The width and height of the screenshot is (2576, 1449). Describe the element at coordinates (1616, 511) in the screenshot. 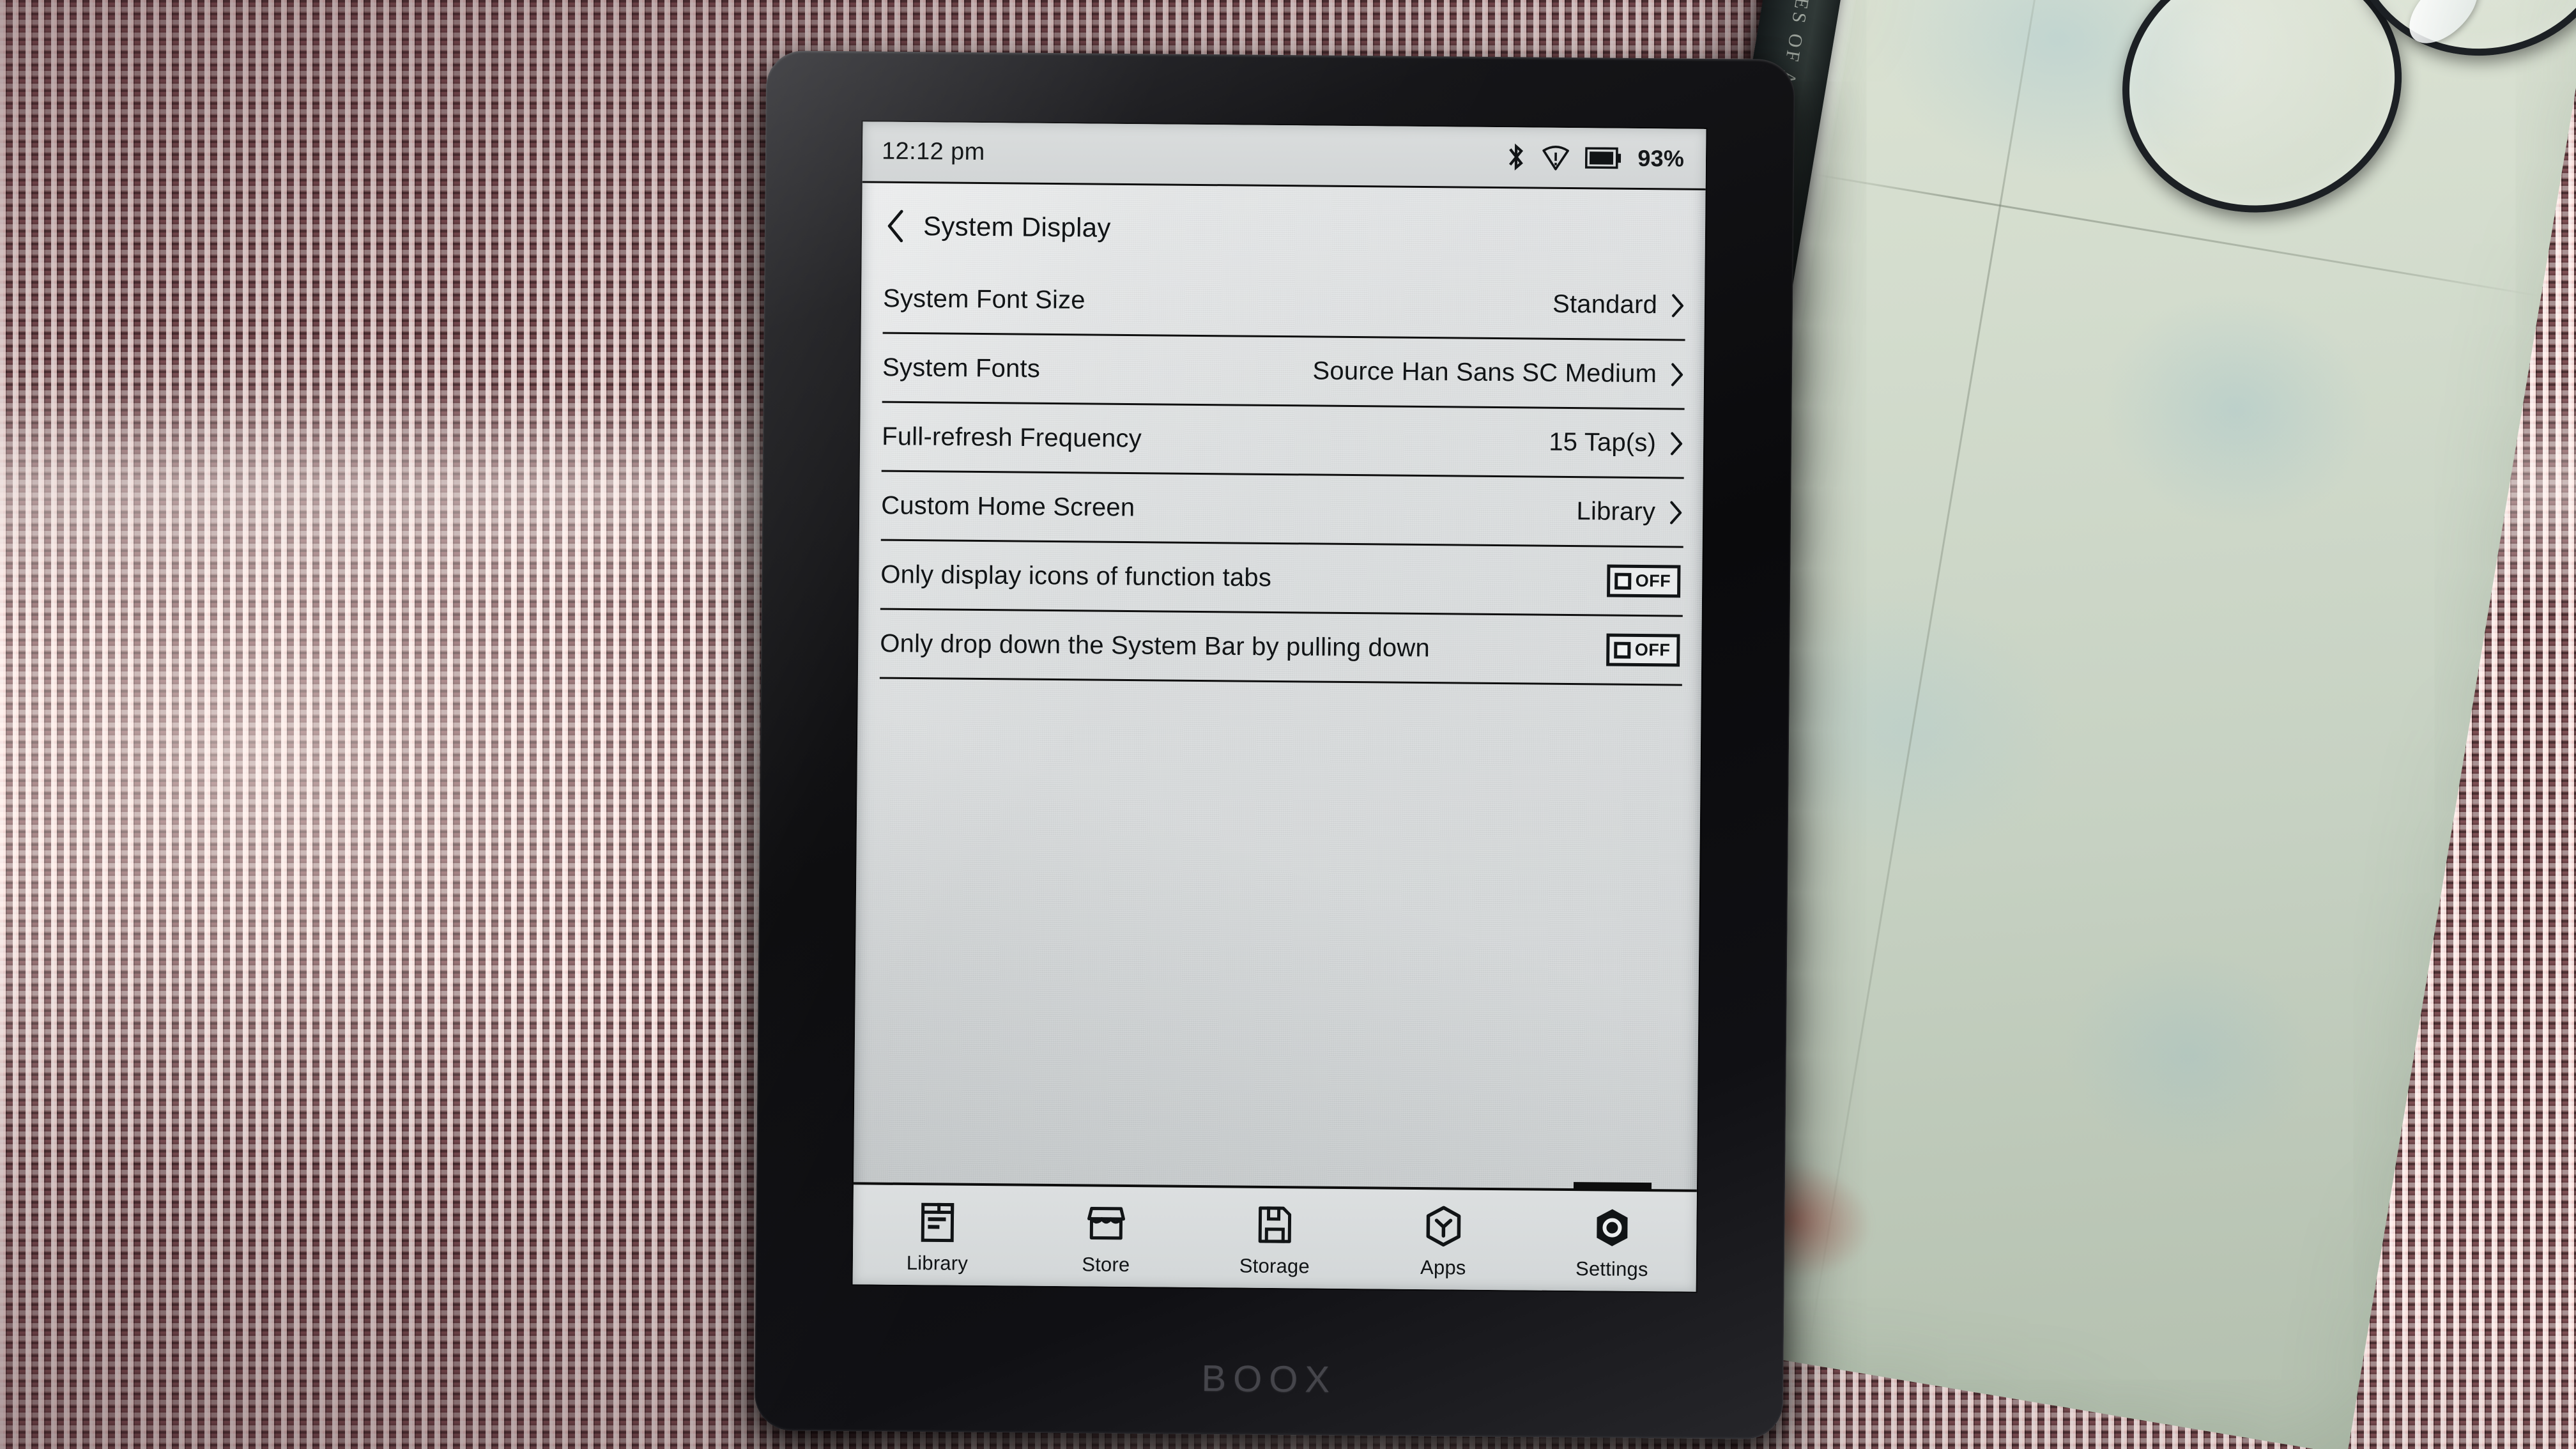

I see `row-value: Library` at that location.